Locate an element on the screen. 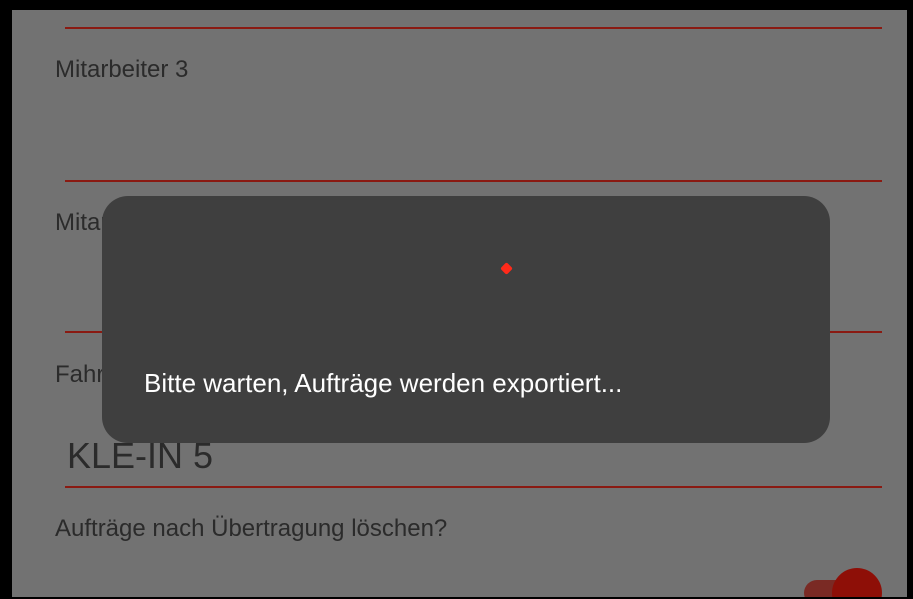  employee3-input-underline is located at coordinates (473, 181).